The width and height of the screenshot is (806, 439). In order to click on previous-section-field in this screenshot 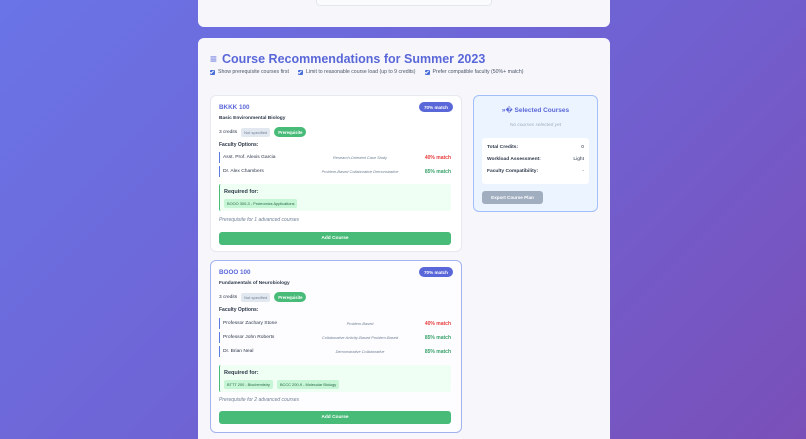, I will do `click(404, 3)`.